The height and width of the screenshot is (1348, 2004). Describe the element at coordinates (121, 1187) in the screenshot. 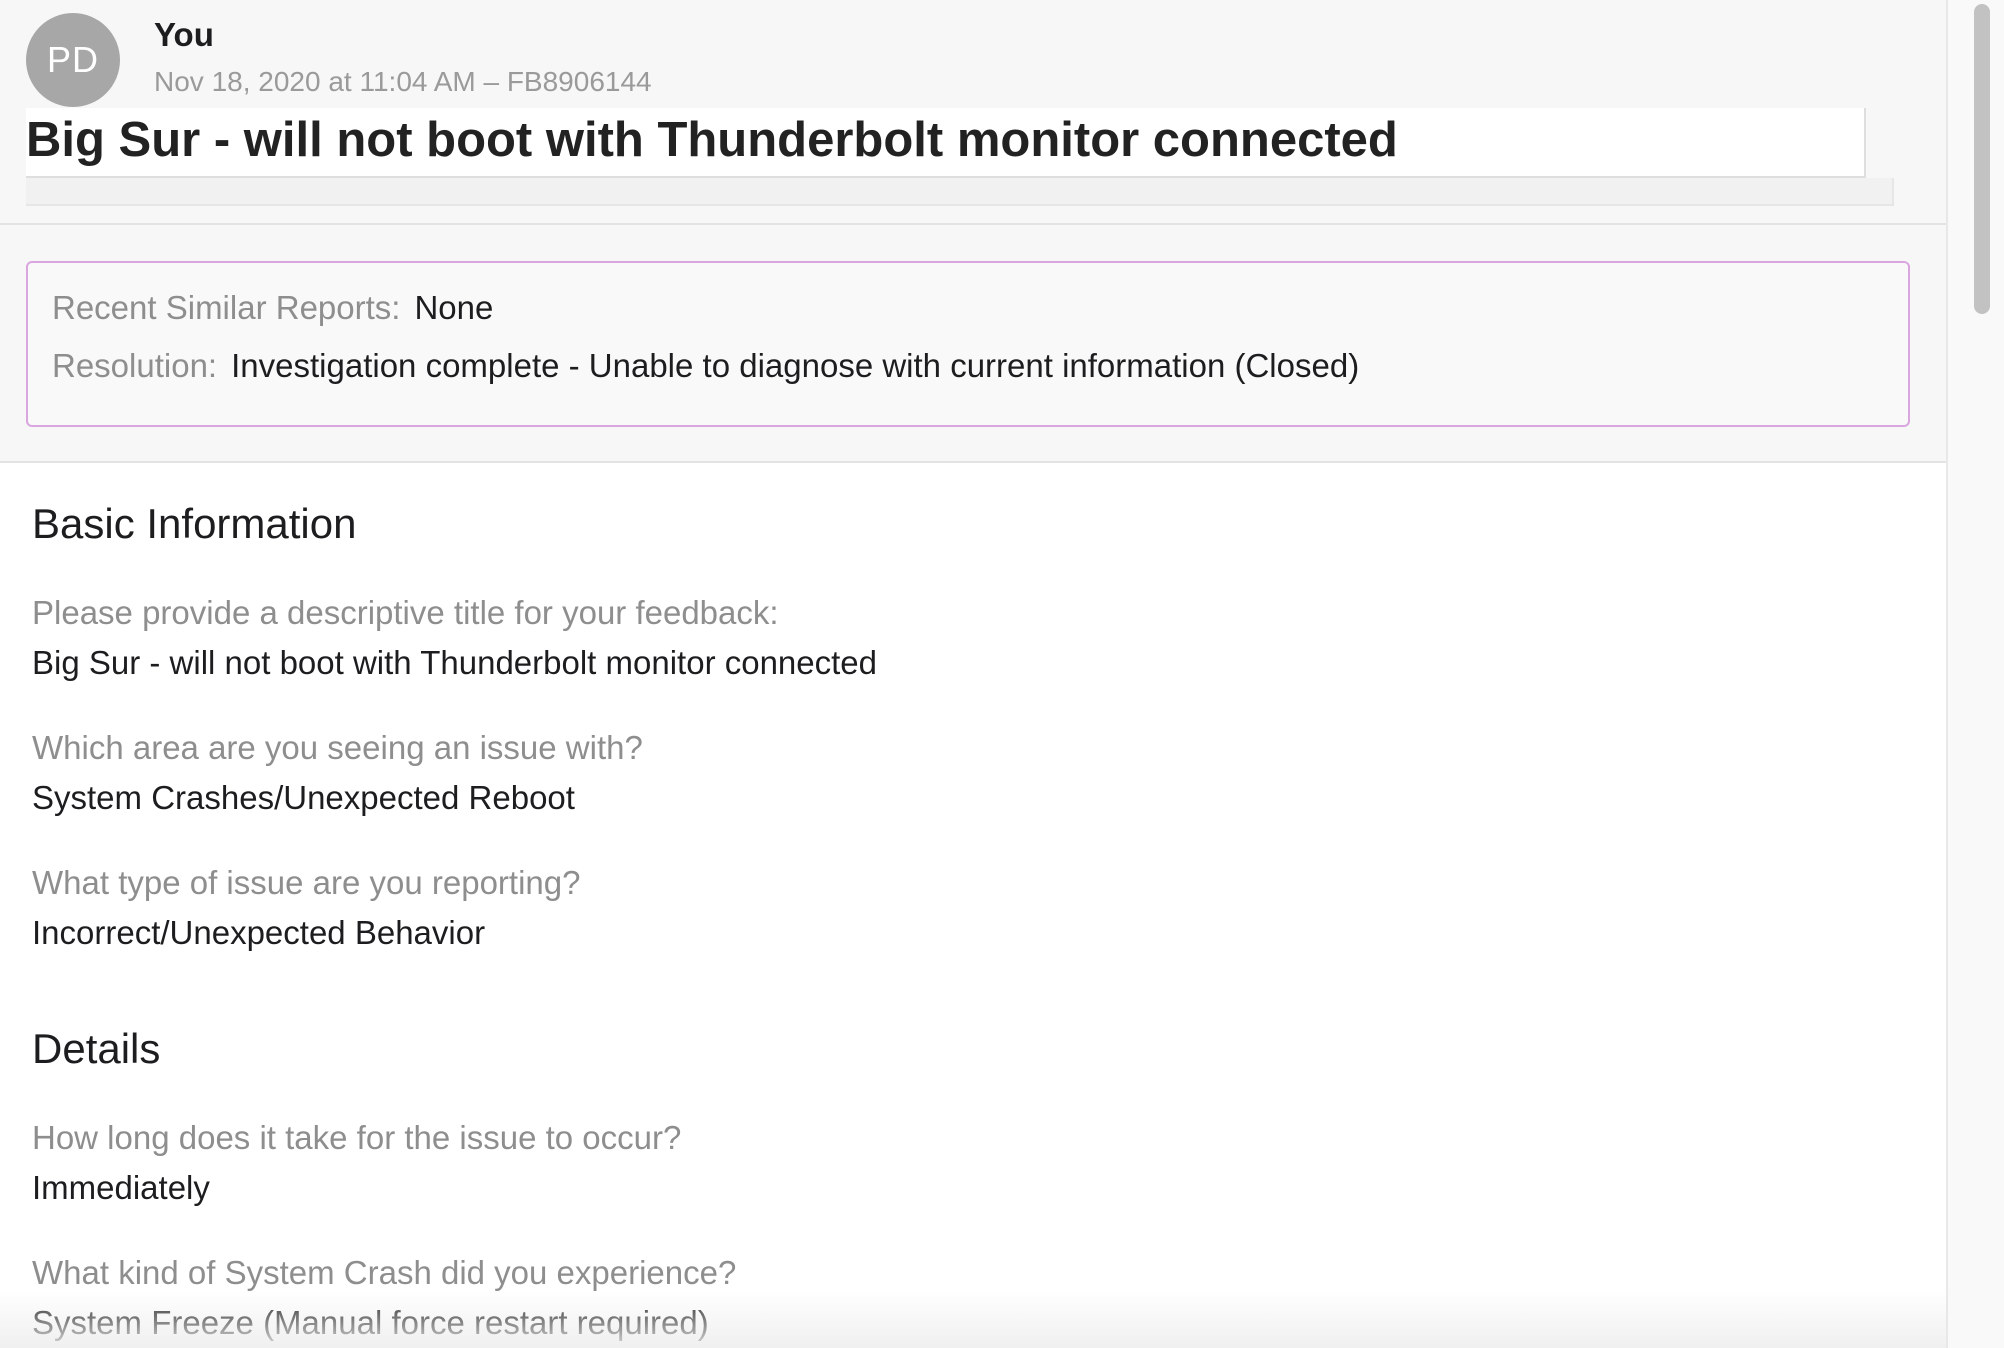

I see `answer-time-to-occur: Immediately` at that location.